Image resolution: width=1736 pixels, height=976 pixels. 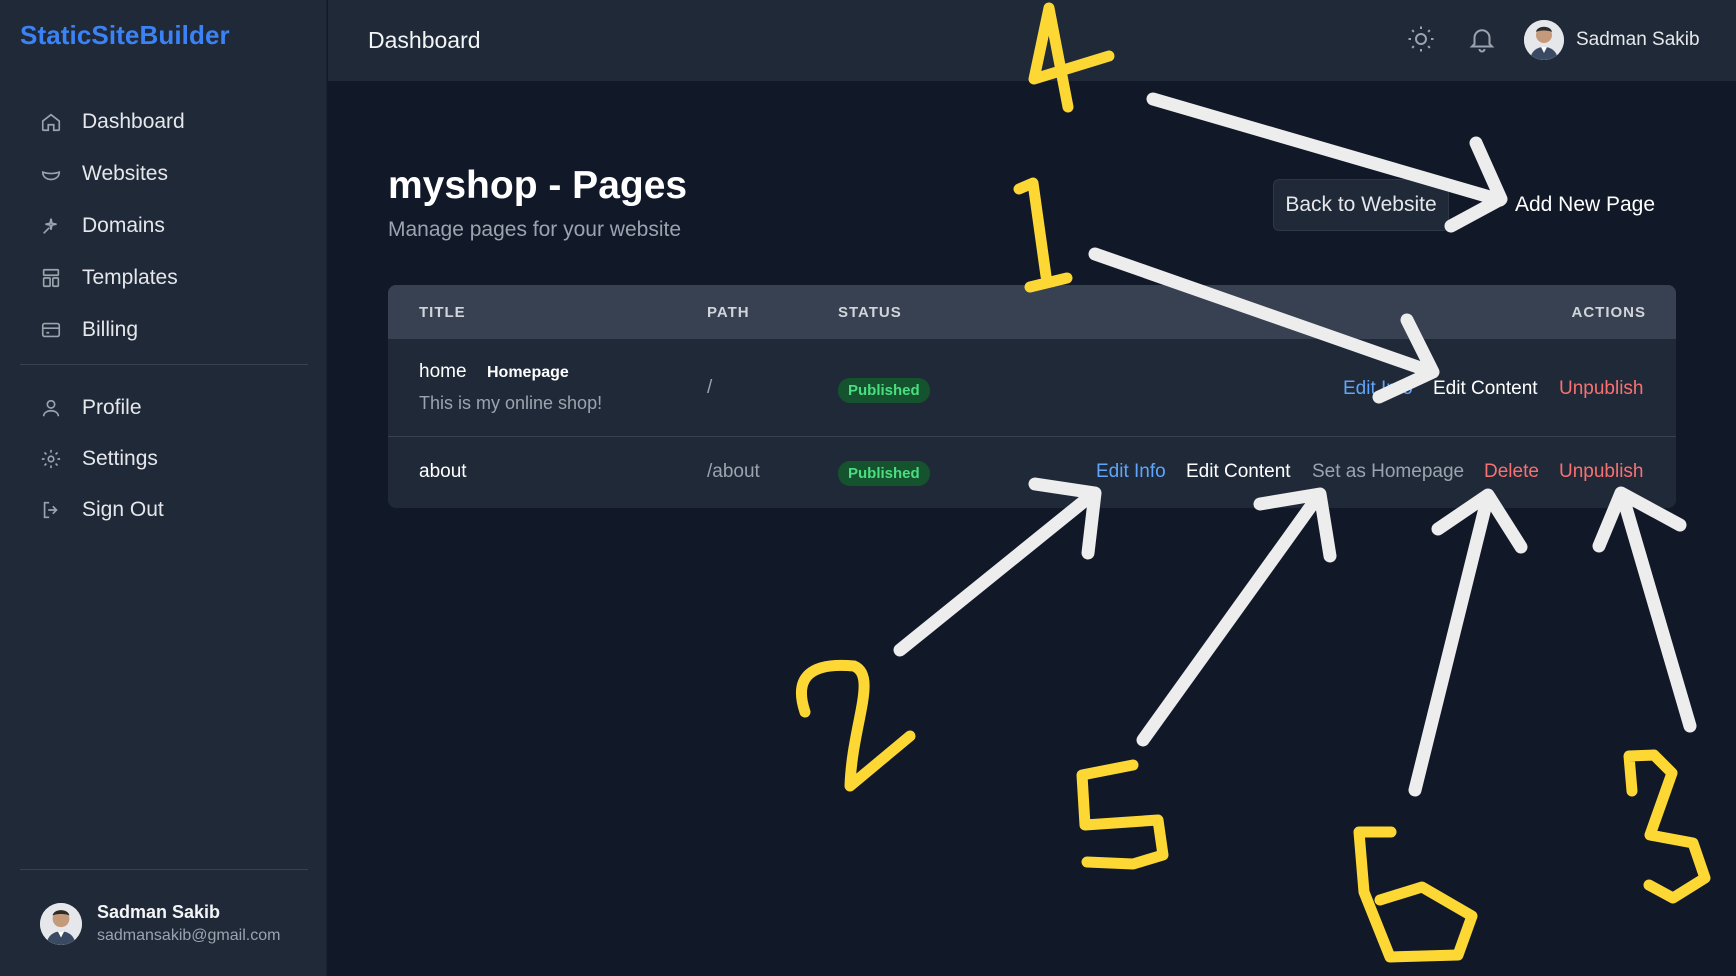 What do you see at coordinates (50, 509) in the screenshot?
I see `sign-out-icon` at bounding box center [50, 509].